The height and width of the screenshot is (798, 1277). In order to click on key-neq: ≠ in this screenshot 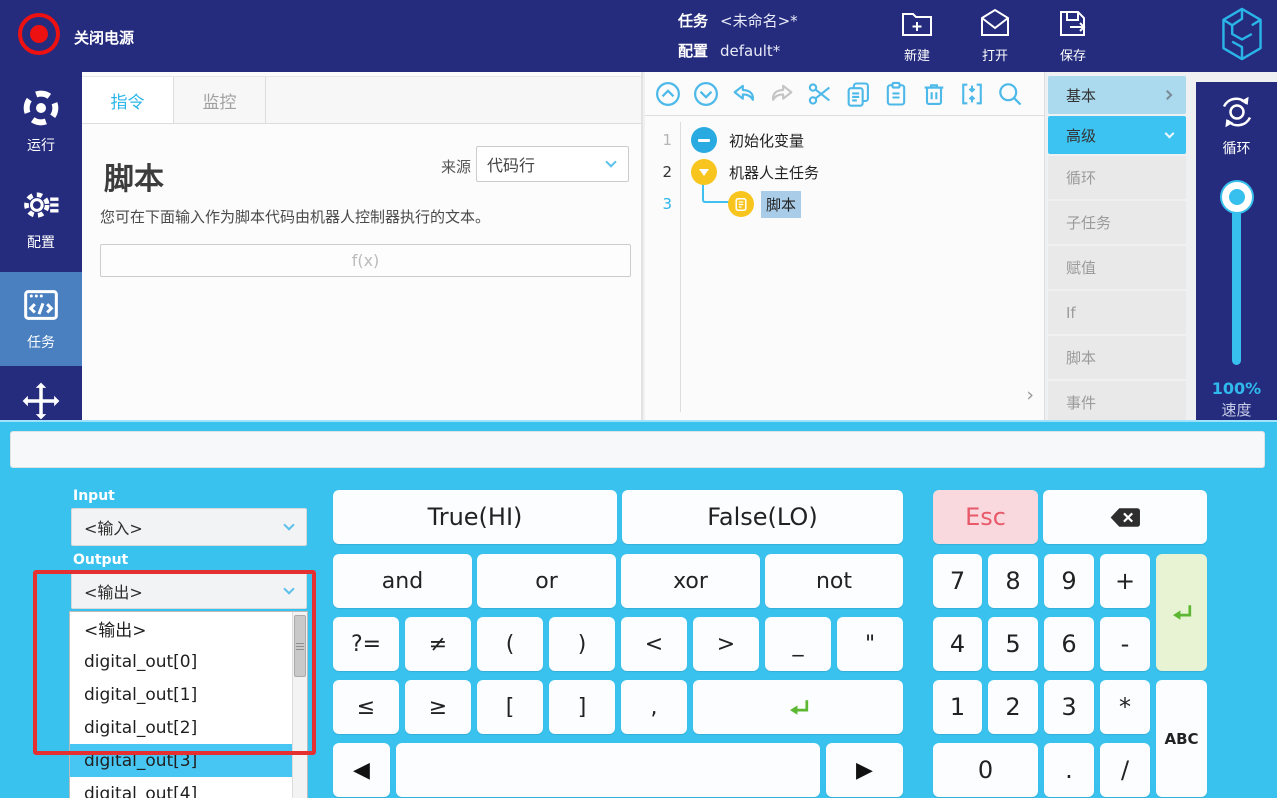, I will do `click(438, 644)`.